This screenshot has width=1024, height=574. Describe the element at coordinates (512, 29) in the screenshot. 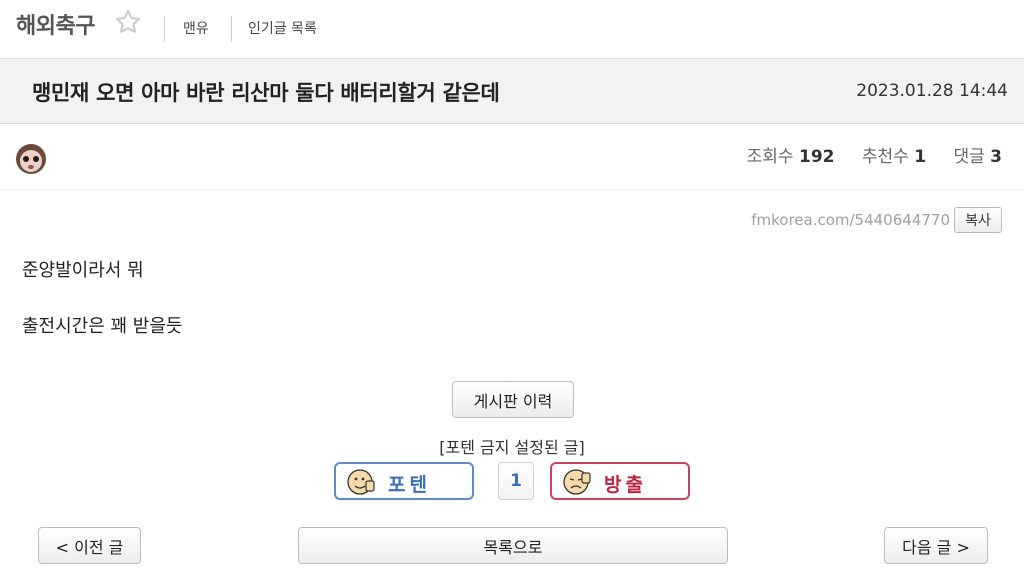

I see `board-header: 해외축구 맨유 인기글 목록` at that location.